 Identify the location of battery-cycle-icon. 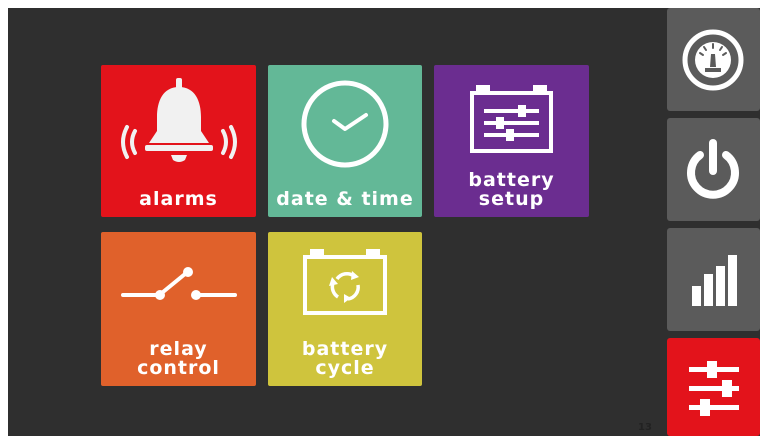
(345, 282).